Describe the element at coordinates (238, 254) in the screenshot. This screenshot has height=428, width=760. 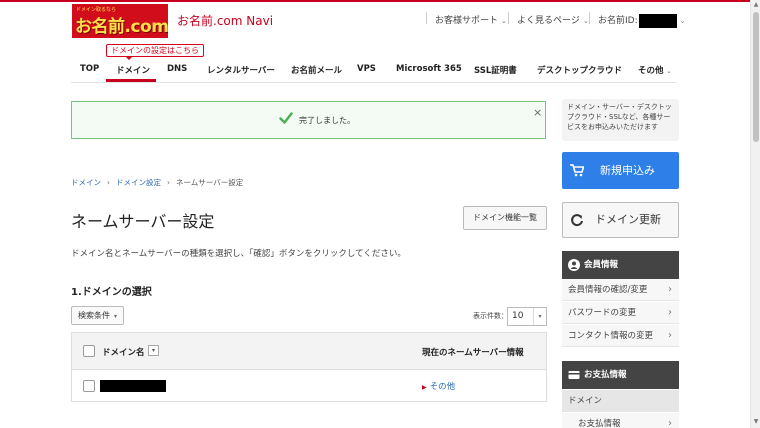
I see `page-description: ドメイン名とネームサーバーの種類を選択し、「確認」ボタンをクリックしてください。` at that location.